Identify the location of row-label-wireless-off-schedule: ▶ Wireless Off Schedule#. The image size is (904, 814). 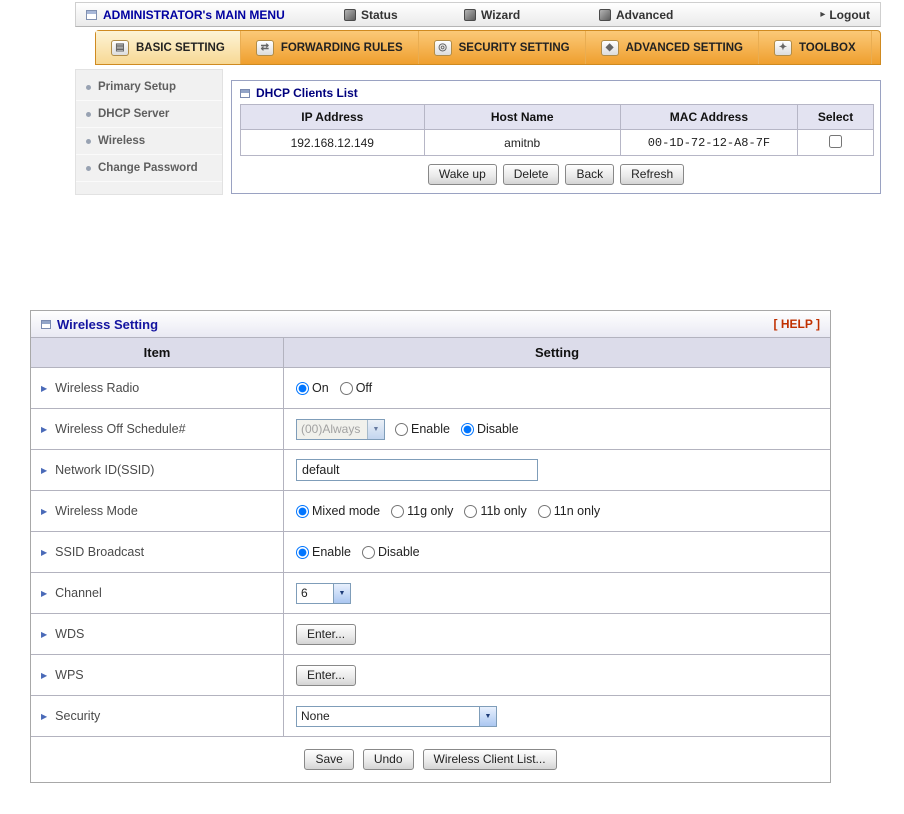
(157, 429).